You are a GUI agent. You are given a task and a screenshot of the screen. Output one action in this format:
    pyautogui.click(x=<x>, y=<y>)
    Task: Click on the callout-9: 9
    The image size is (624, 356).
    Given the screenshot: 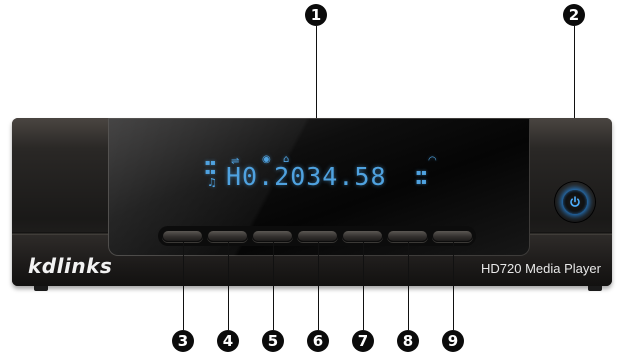 What is the action you would take?
    pyautogui.click(x=453, y=341)
    